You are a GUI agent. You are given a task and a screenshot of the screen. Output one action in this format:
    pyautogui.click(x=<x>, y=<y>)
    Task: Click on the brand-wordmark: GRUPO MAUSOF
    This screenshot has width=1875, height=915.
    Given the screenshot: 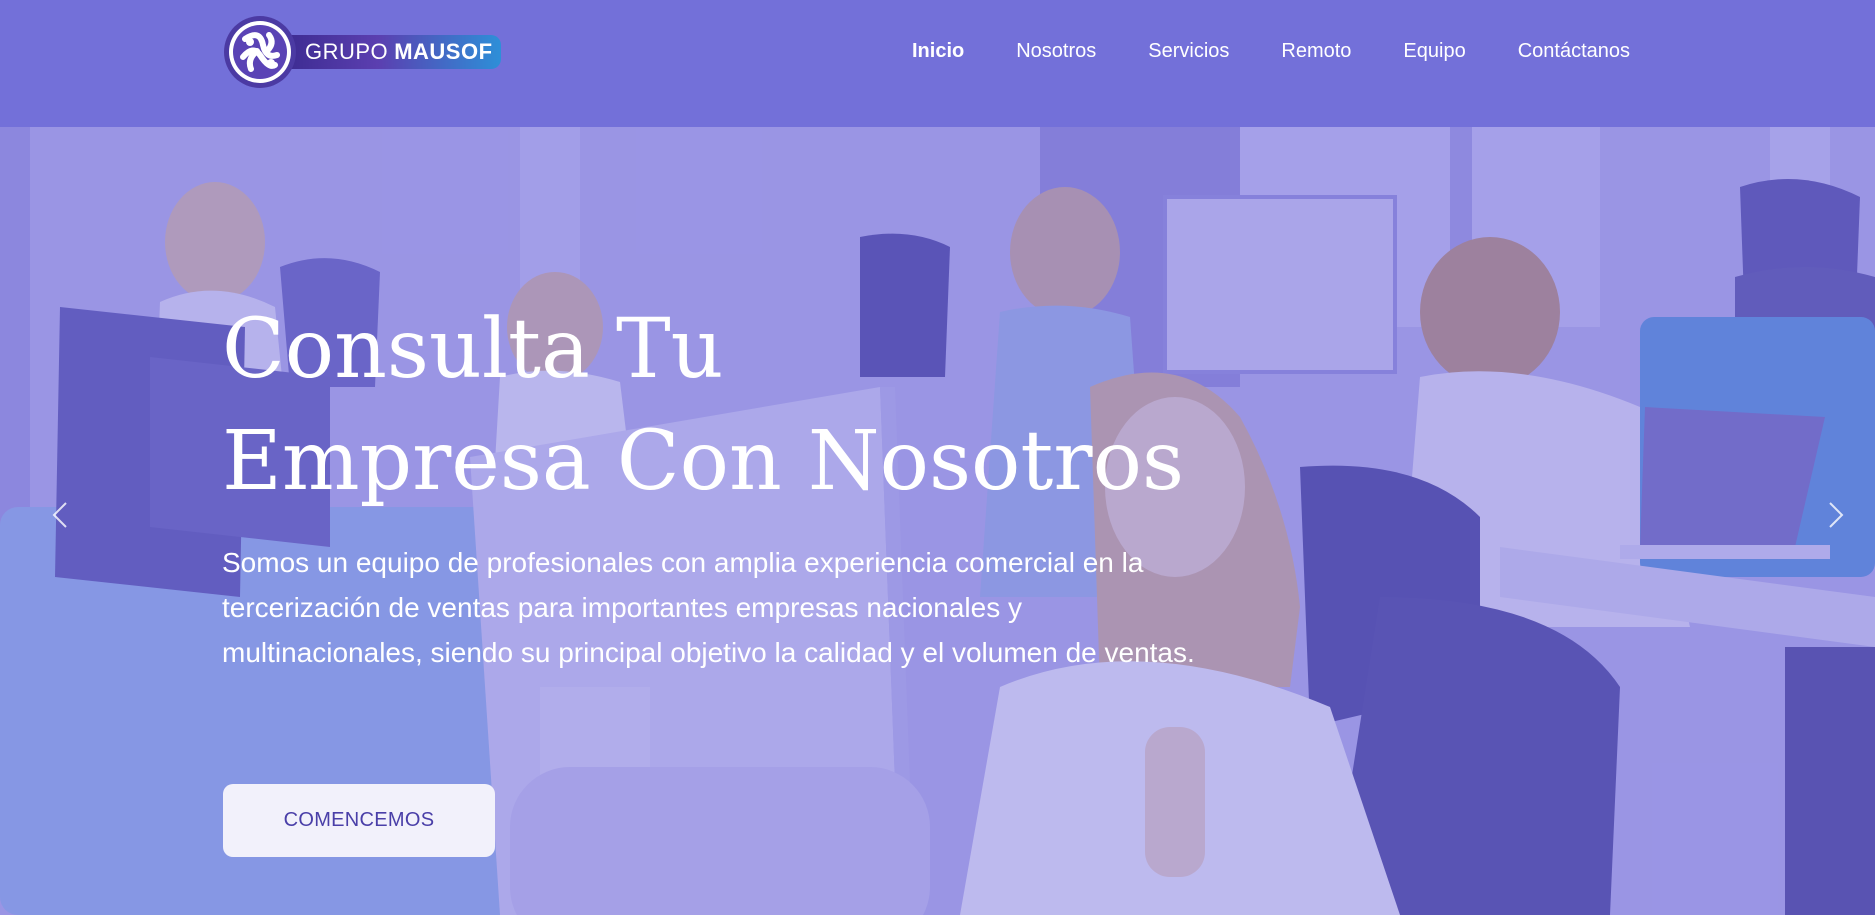 What is the action you would take?
    pyautogui.click(x=389, y=52)
    